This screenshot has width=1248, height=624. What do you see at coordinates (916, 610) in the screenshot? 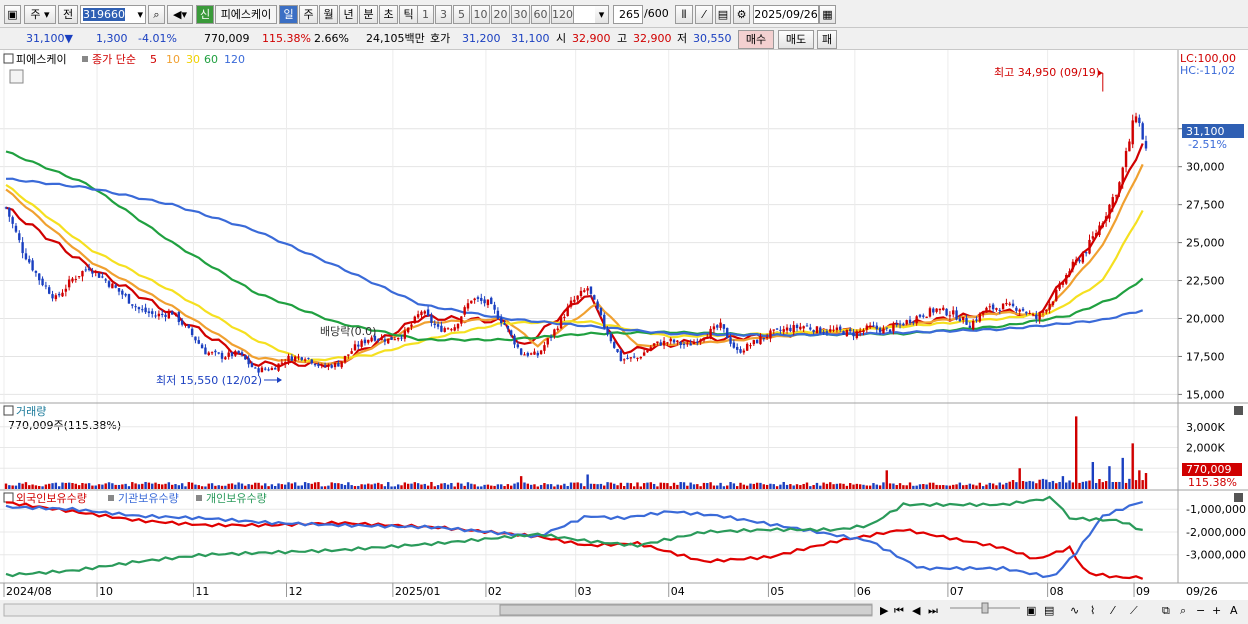
I see `scroll-prev-icon: ◀` at bounding box center [916, 610].